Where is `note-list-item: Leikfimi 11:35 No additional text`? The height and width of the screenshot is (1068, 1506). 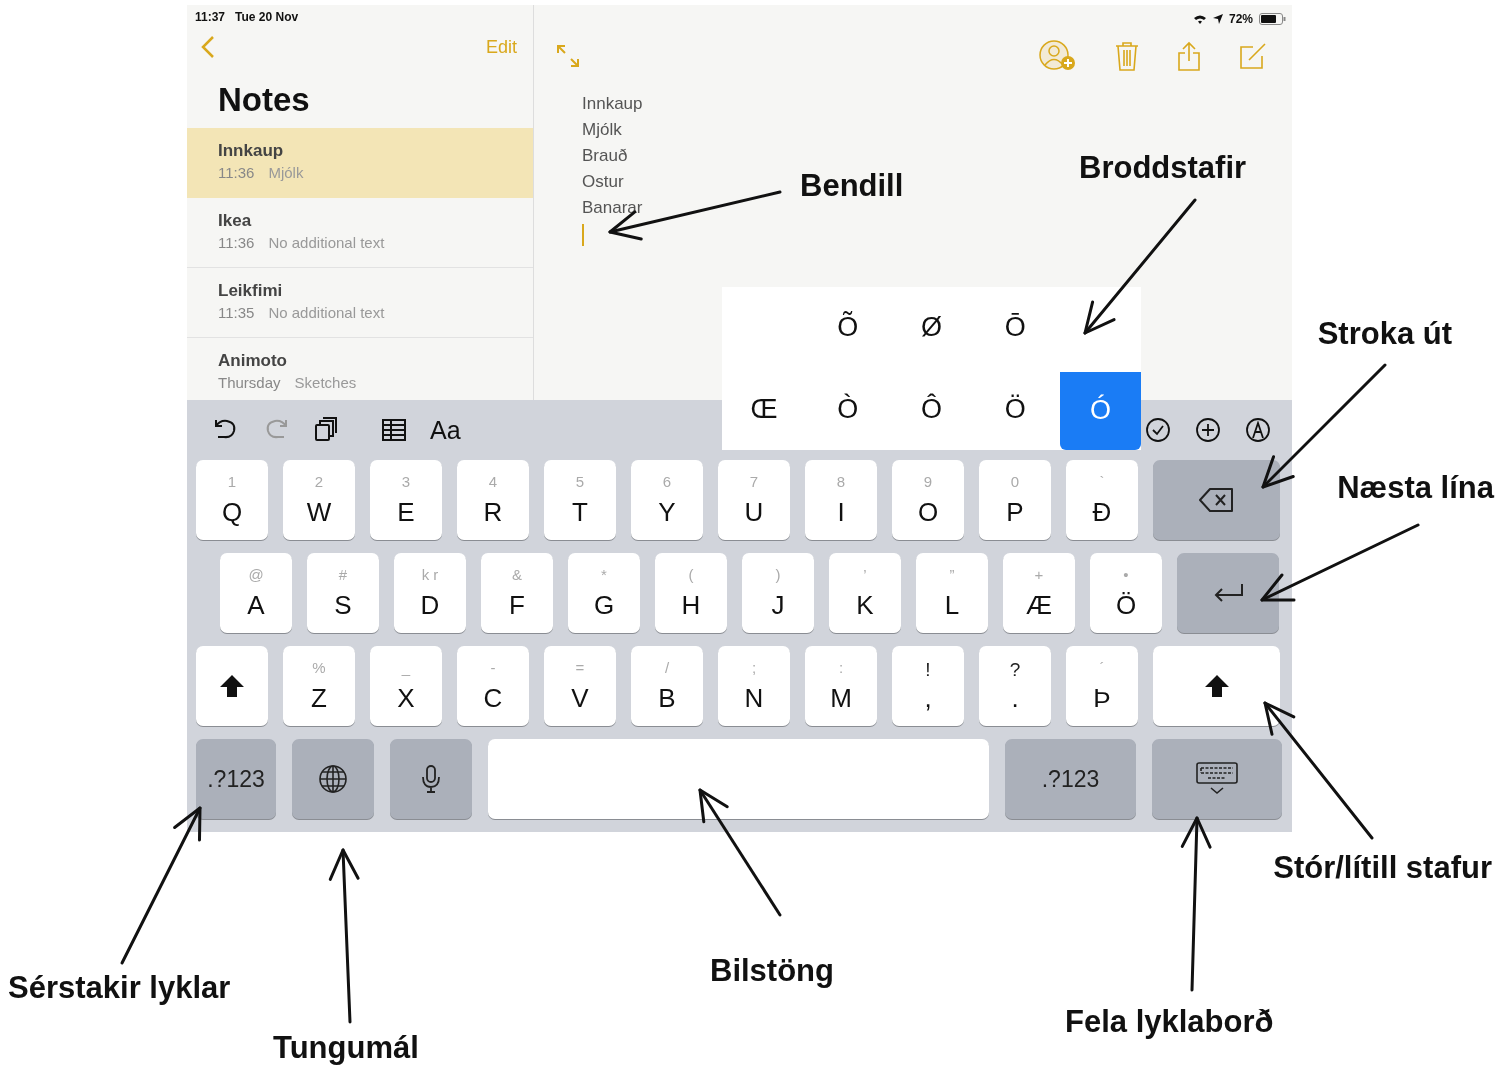 note-list-item: Leikfimi 11:35 No additional text is located at coordinates (360, 303).